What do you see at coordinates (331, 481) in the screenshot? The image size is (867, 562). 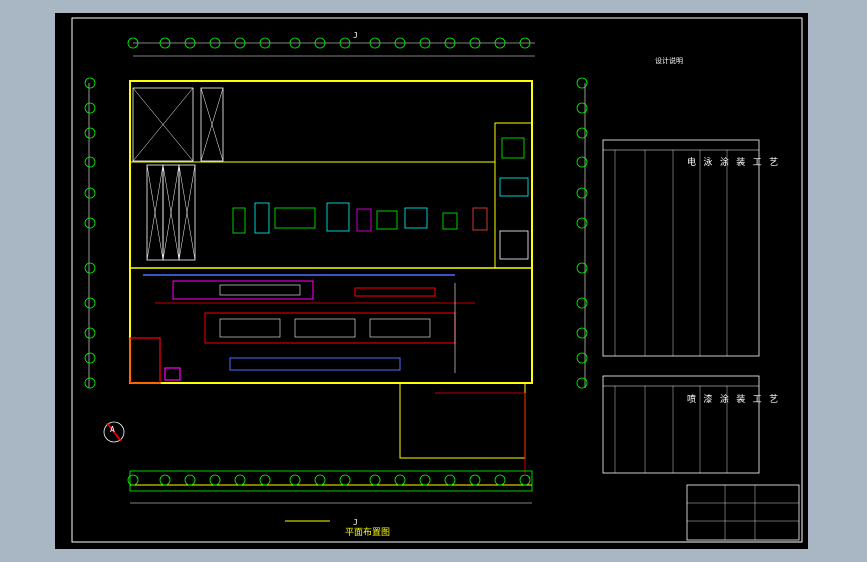 I see `bottom-dimension-bar` at bounding box center [331, 481].